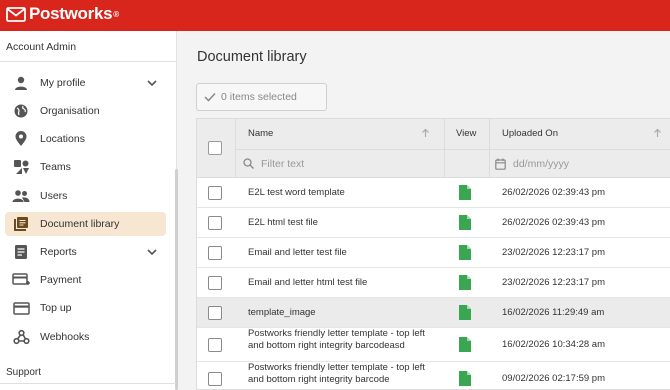 This screenshot has height=390, width=670. Describe the element at coordinates (283, 163) in the screenshot. I see `name-filter-placeholder: Filter text` at that location.